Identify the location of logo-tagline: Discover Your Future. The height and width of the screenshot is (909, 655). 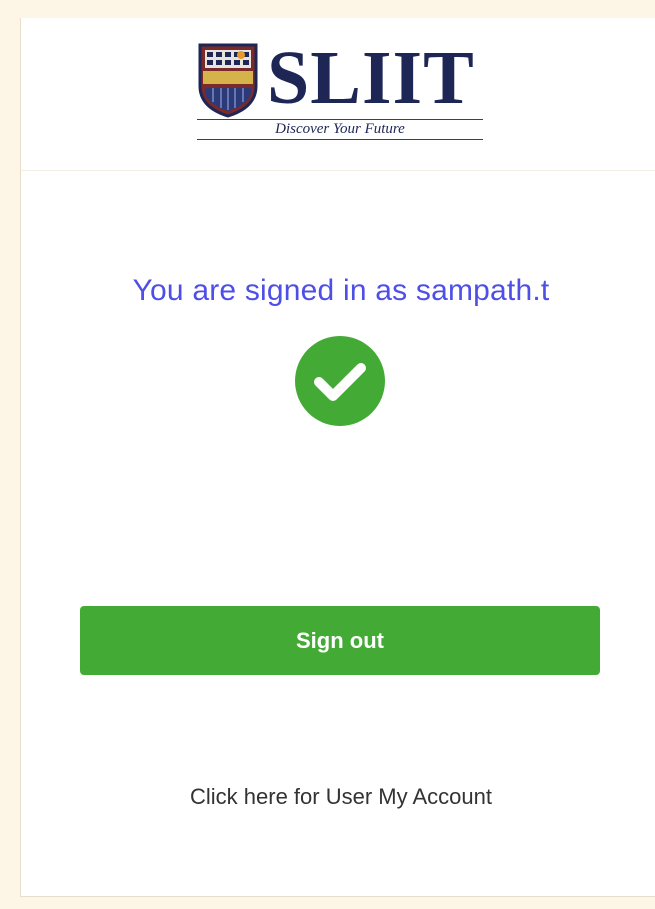
(340, 129).